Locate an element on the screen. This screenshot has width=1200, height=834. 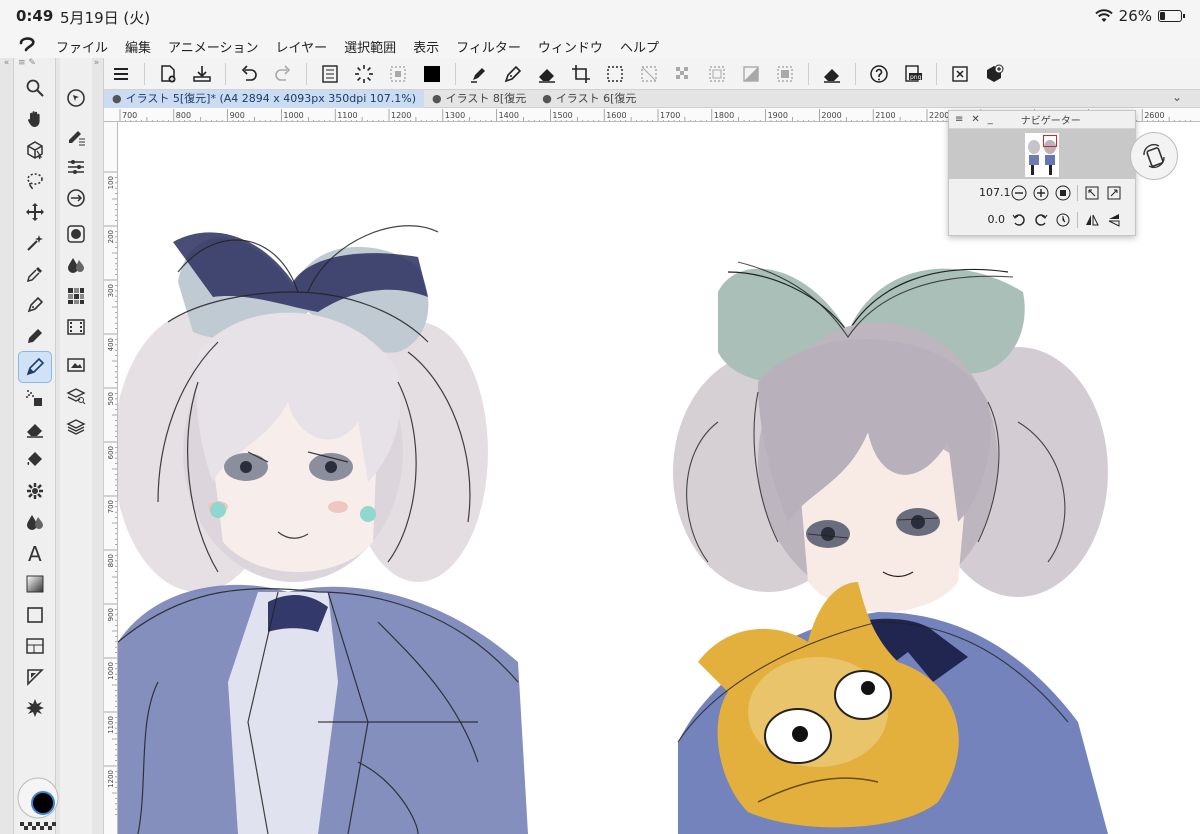
new-canvas-icon is located at coordinates (168, 74).